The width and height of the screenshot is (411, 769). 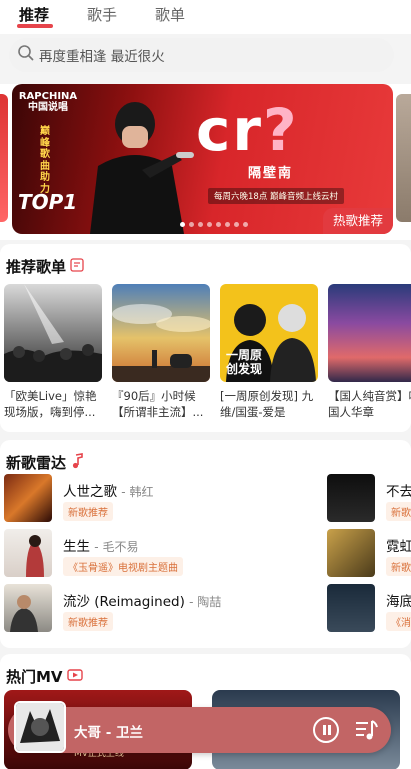 I want to click on playlist-card: 【国人纯音赏】听国人华章, so click(x=369, y=352).